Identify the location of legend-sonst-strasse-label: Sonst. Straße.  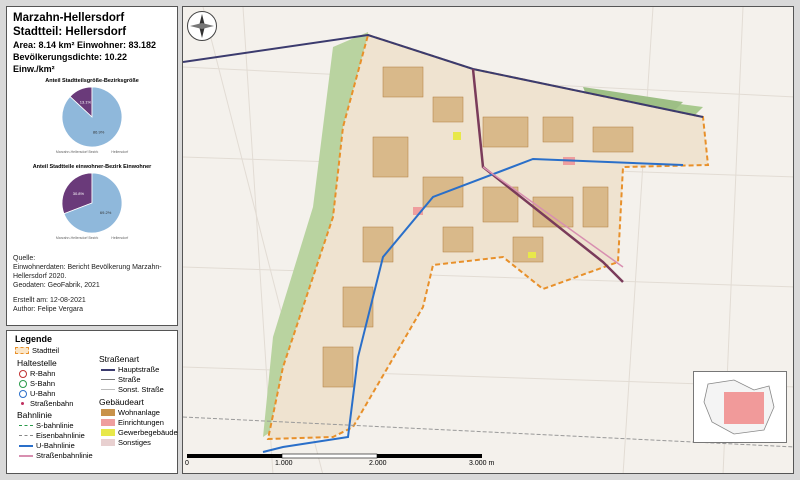
(141, 389).